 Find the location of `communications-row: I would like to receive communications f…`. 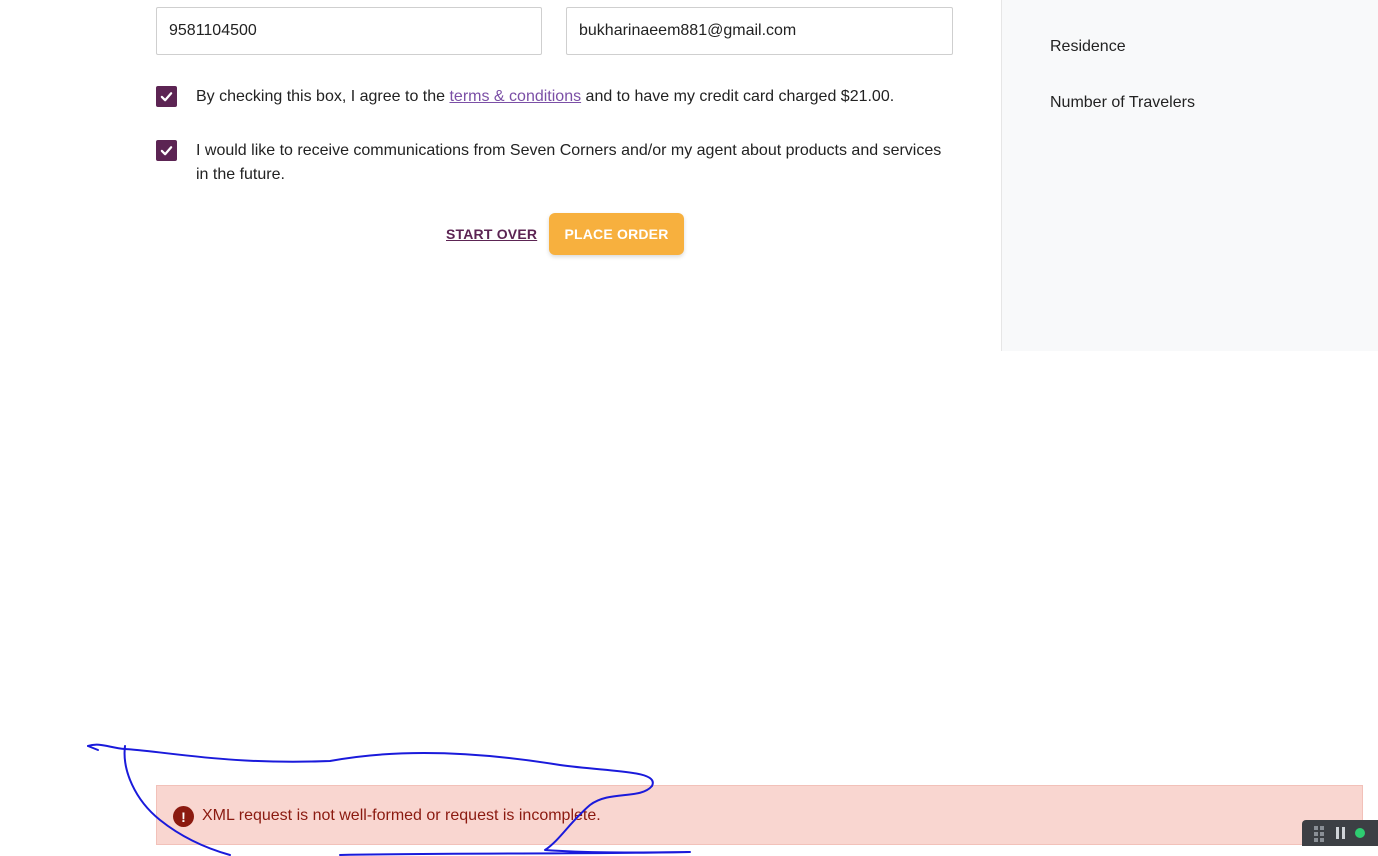

communications-row: I would like to receive communications f… is located at coordinates (556, 164).